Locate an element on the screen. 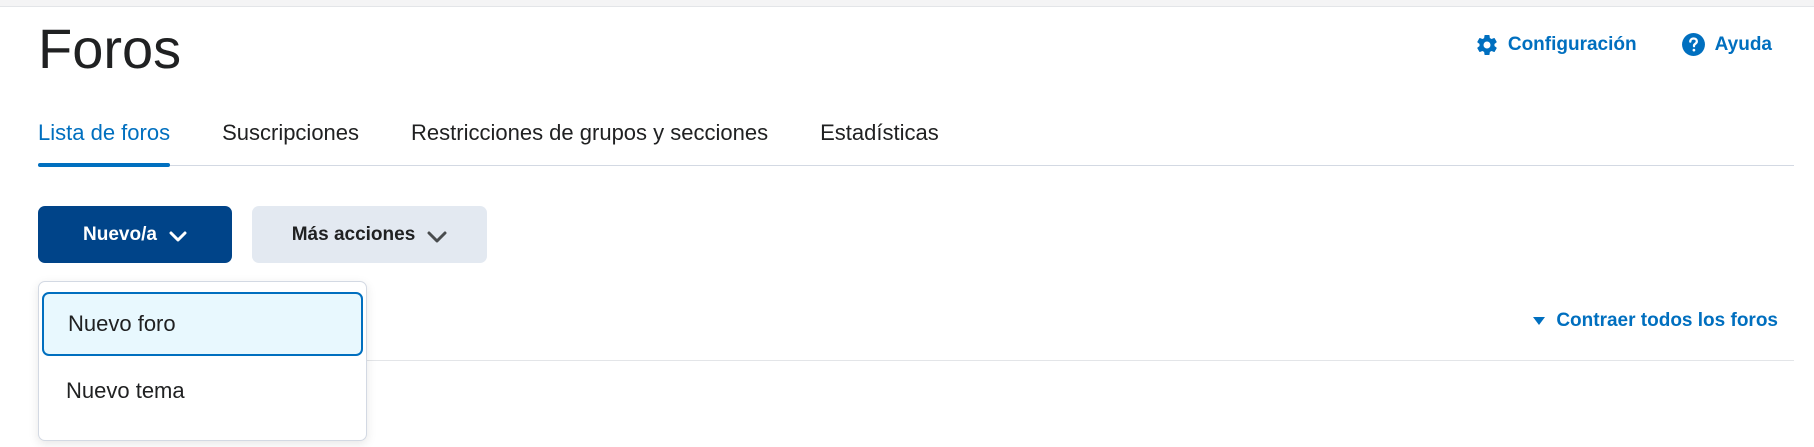 The image size is (1814, 447). page-title: Foros is located at coordinates (110, 48).